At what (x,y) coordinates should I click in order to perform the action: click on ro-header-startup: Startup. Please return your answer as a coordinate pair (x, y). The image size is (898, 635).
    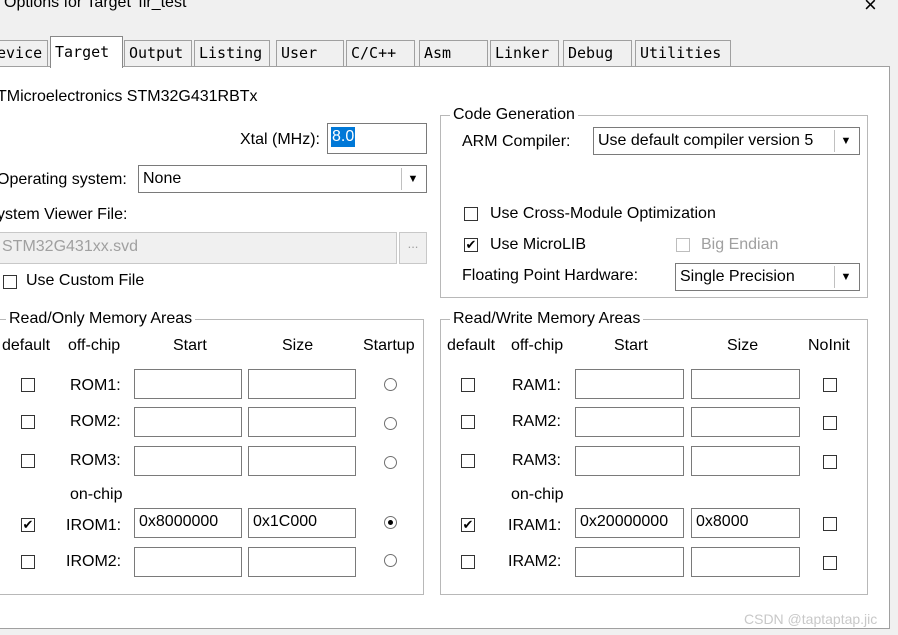
    Looking at the image, I should click on (389, 345).